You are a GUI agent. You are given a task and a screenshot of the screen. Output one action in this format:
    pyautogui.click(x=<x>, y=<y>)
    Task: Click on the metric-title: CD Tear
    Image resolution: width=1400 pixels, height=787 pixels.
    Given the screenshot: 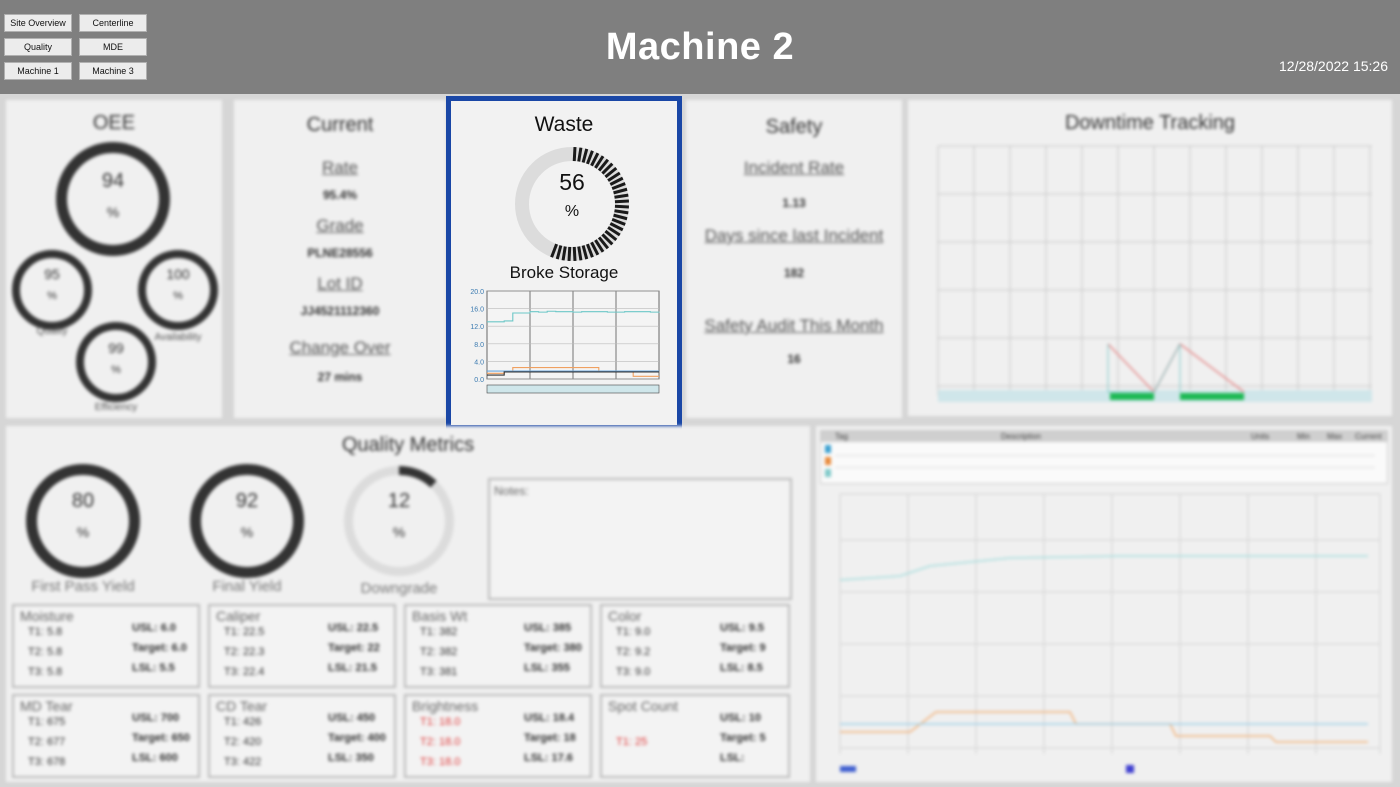 What is the action you would take?
    pyautogui.click(x=242, y=706)
    